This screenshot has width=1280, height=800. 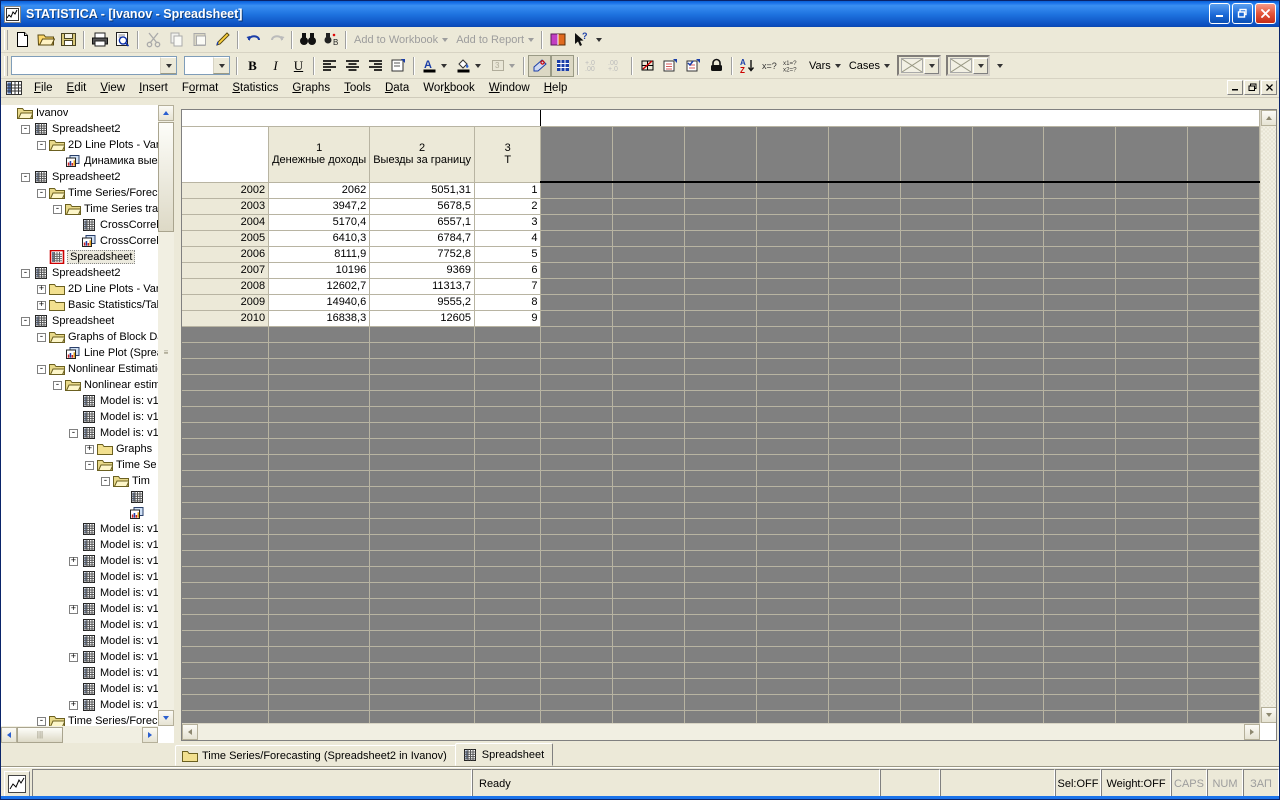 What do you see at coordinates (1268, 416) in the screenshot?
I see `grid-vertical-scrollbar` at bounding box center [1268, 416].